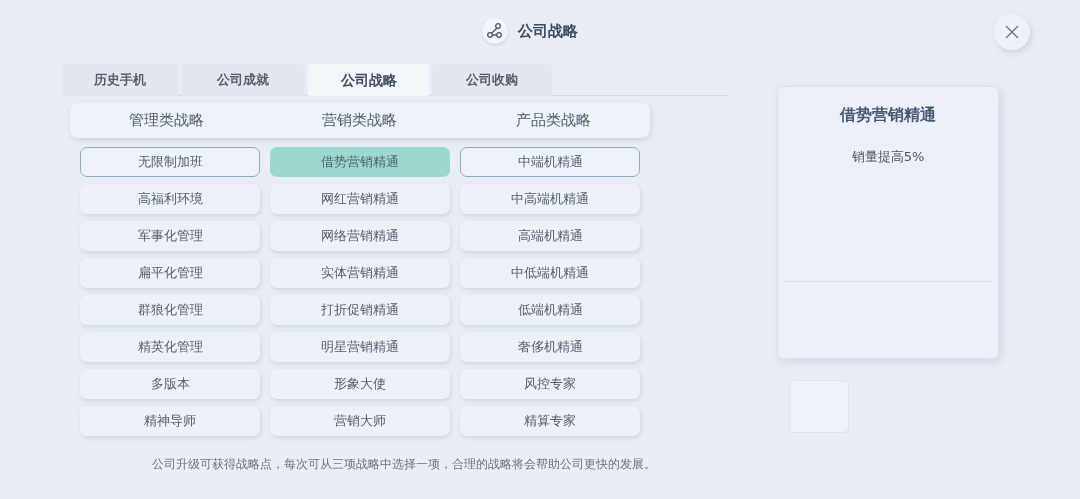 The height and width of the screenshot is (499, 1080). What do you see at coordinates (170, 199) in the screenshot?
I see `strategy-button: 高福利环境` at bounding box center [170, 199].